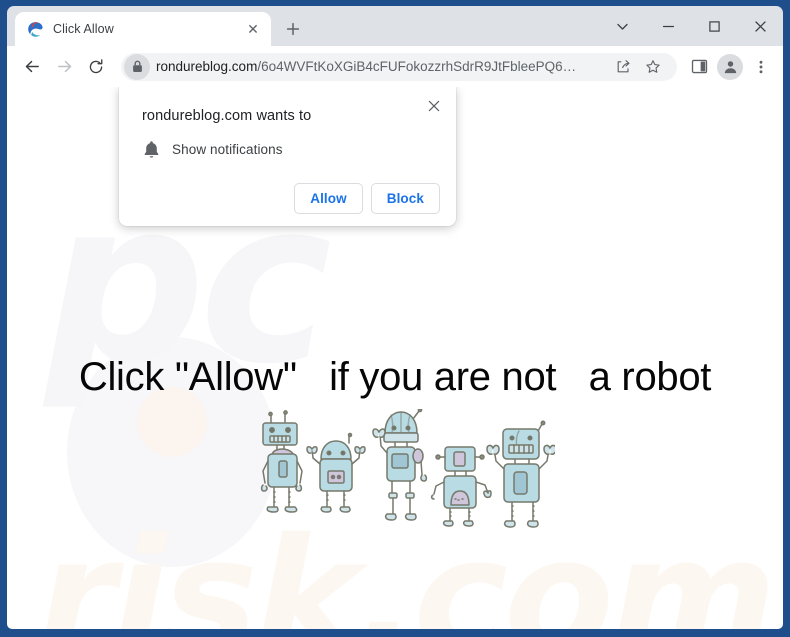 The height and width of the screenshot is (637, 790). Describe the element at coordinates (32, 67) in the screenshot. I see `back-button` at that location.